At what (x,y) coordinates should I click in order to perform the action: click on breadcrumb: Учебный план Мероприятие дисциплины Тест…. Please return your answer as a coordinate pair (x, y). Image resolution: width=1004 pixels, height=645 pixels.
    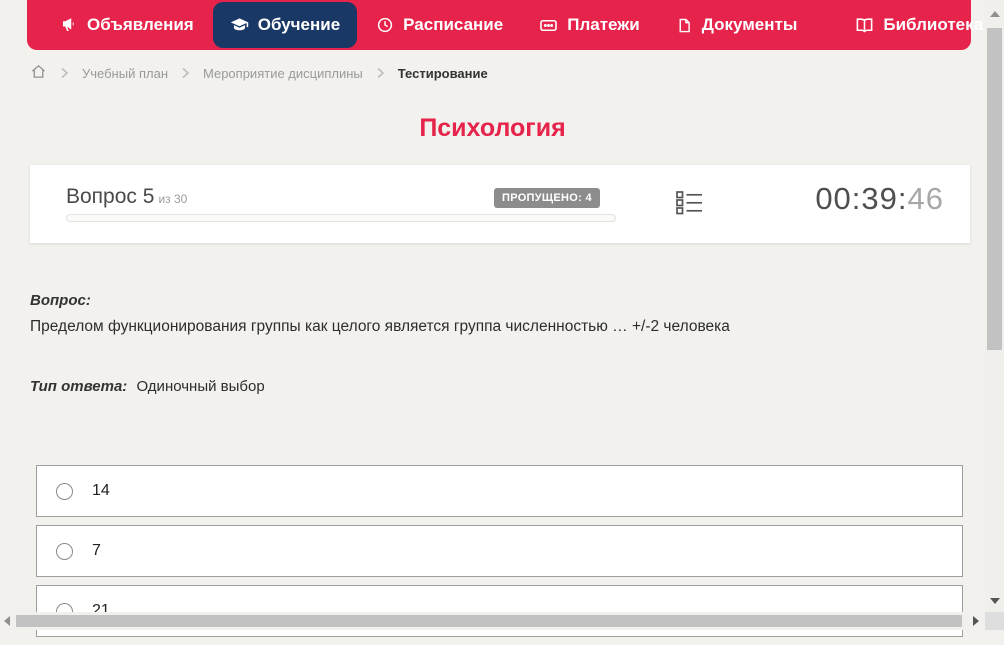
    Looking at the image, I should click on (259, 73).